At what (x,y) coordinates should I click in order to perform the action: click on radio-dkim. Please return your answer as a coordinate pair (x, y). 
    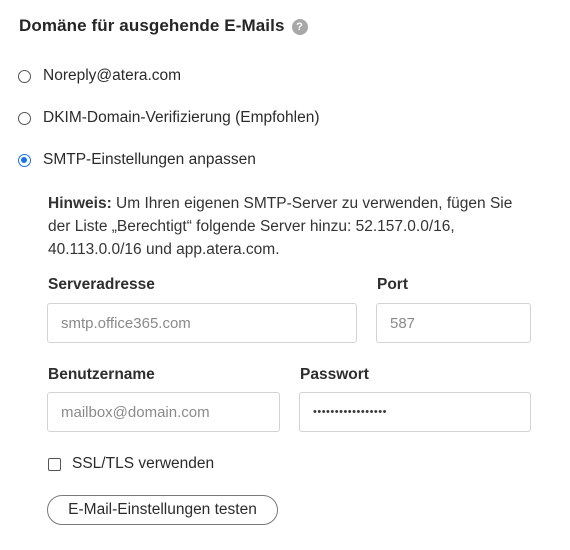
    Looking at the image, I should click on (24, 118).